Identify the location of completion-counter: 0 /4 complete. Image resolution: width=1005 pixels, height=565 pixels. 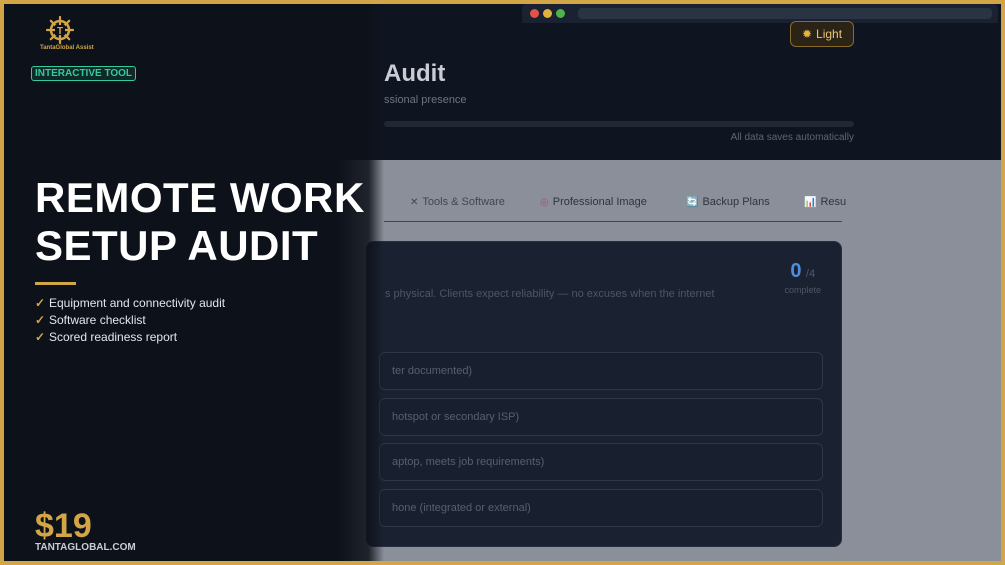
(802, 277).